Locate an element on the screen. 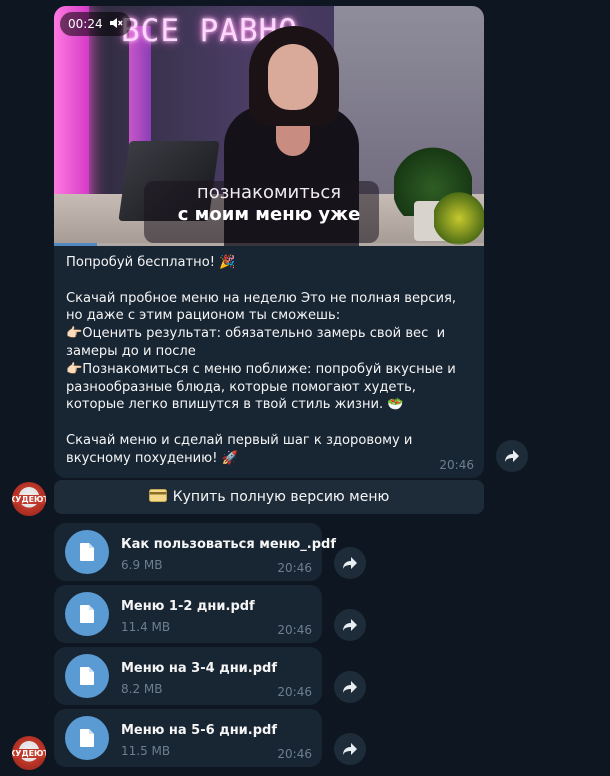  video-progress-track is located at coordinates (269, 244).